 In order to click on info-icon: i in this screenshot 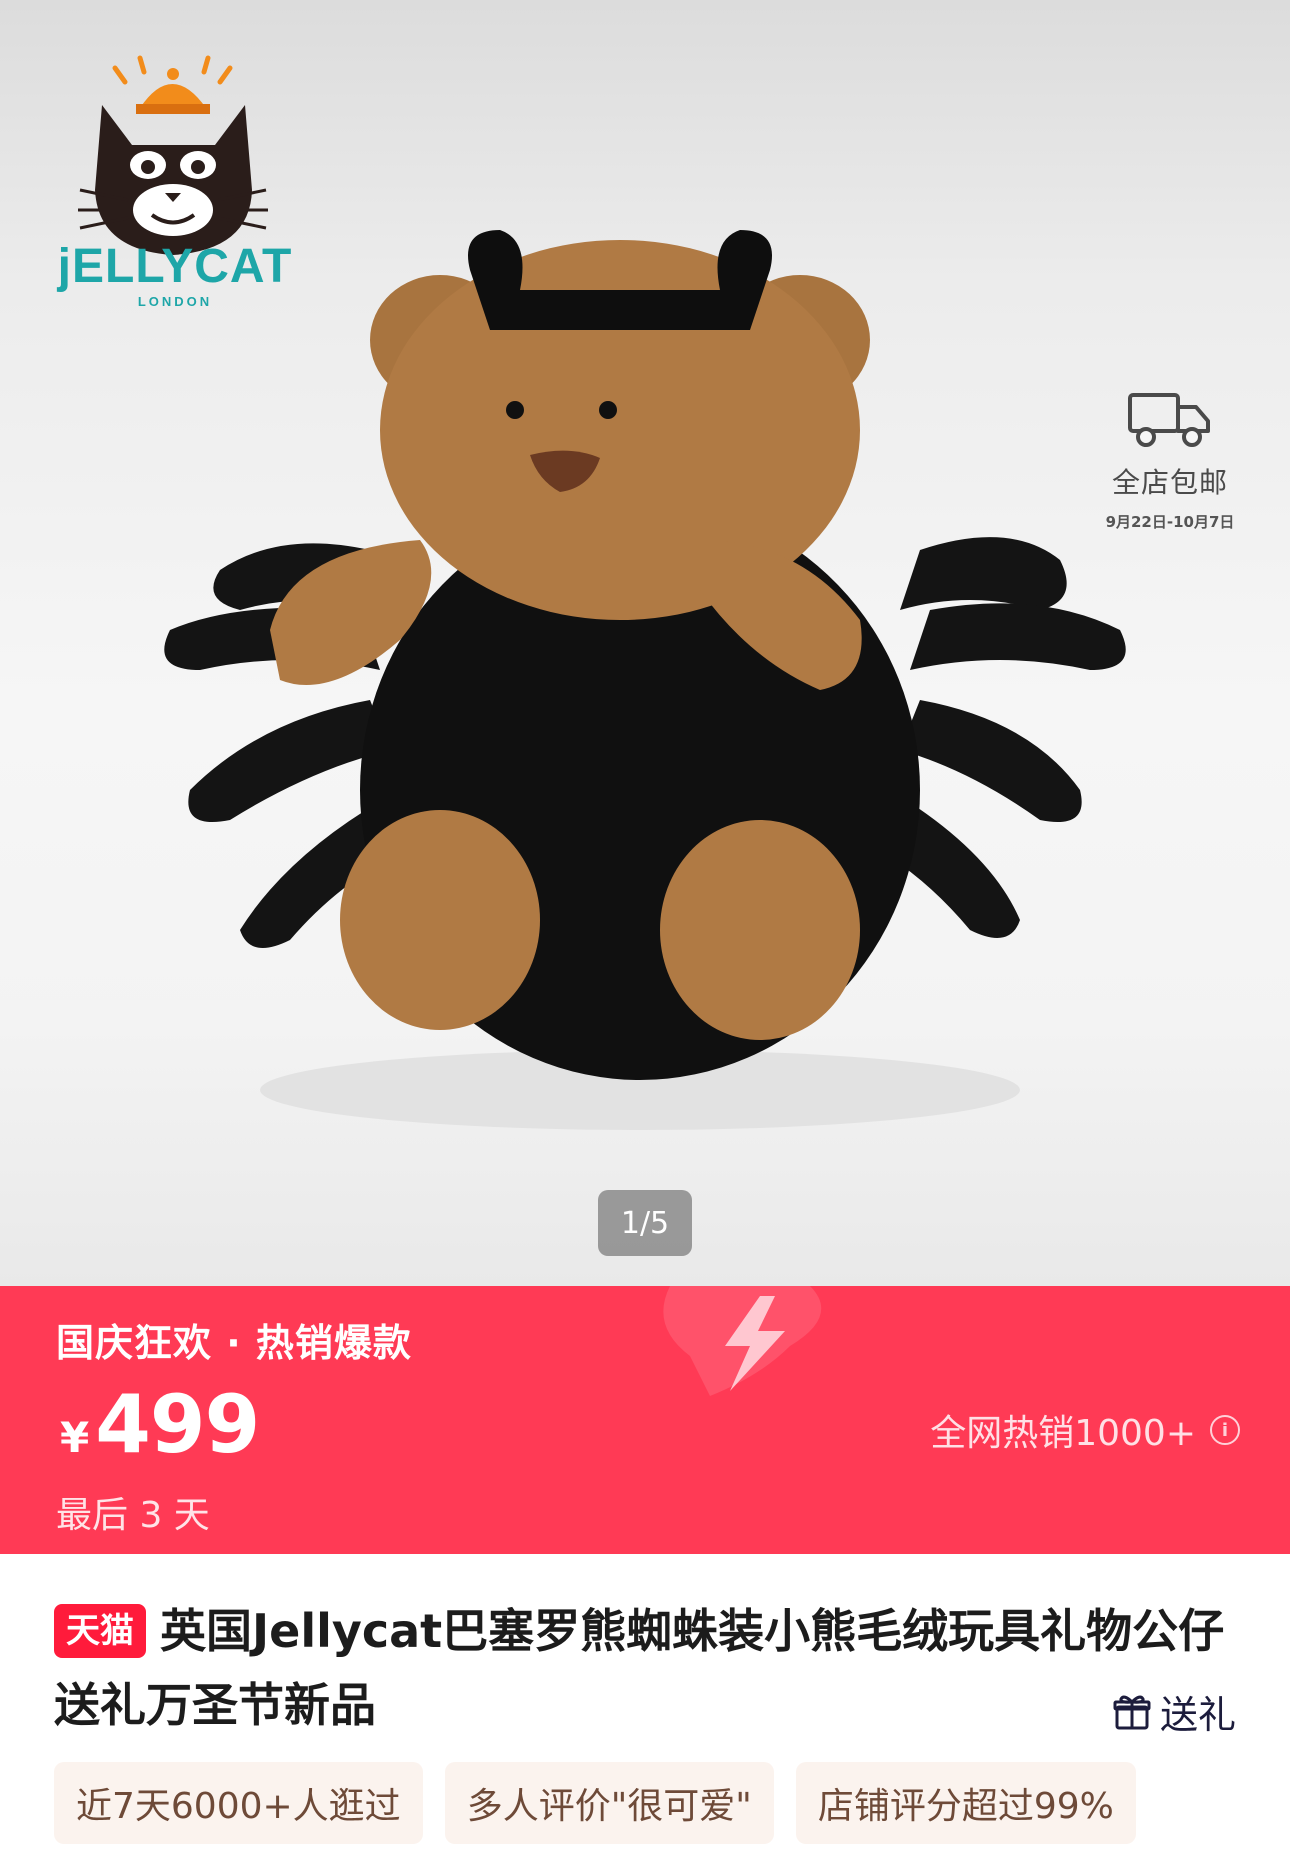, I will do `click(1225, 1430)`.